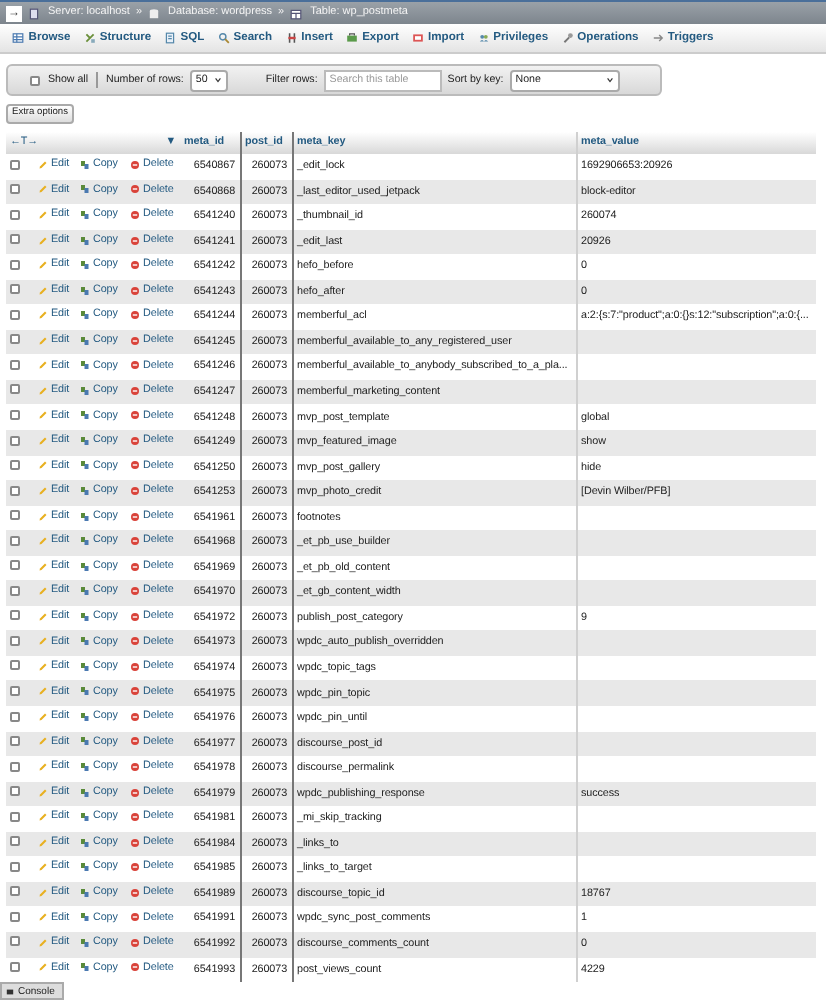 Image resolution: width=826 pixels, height=1000 pixels. I want to click on wrench-icon, so click(567, 38).